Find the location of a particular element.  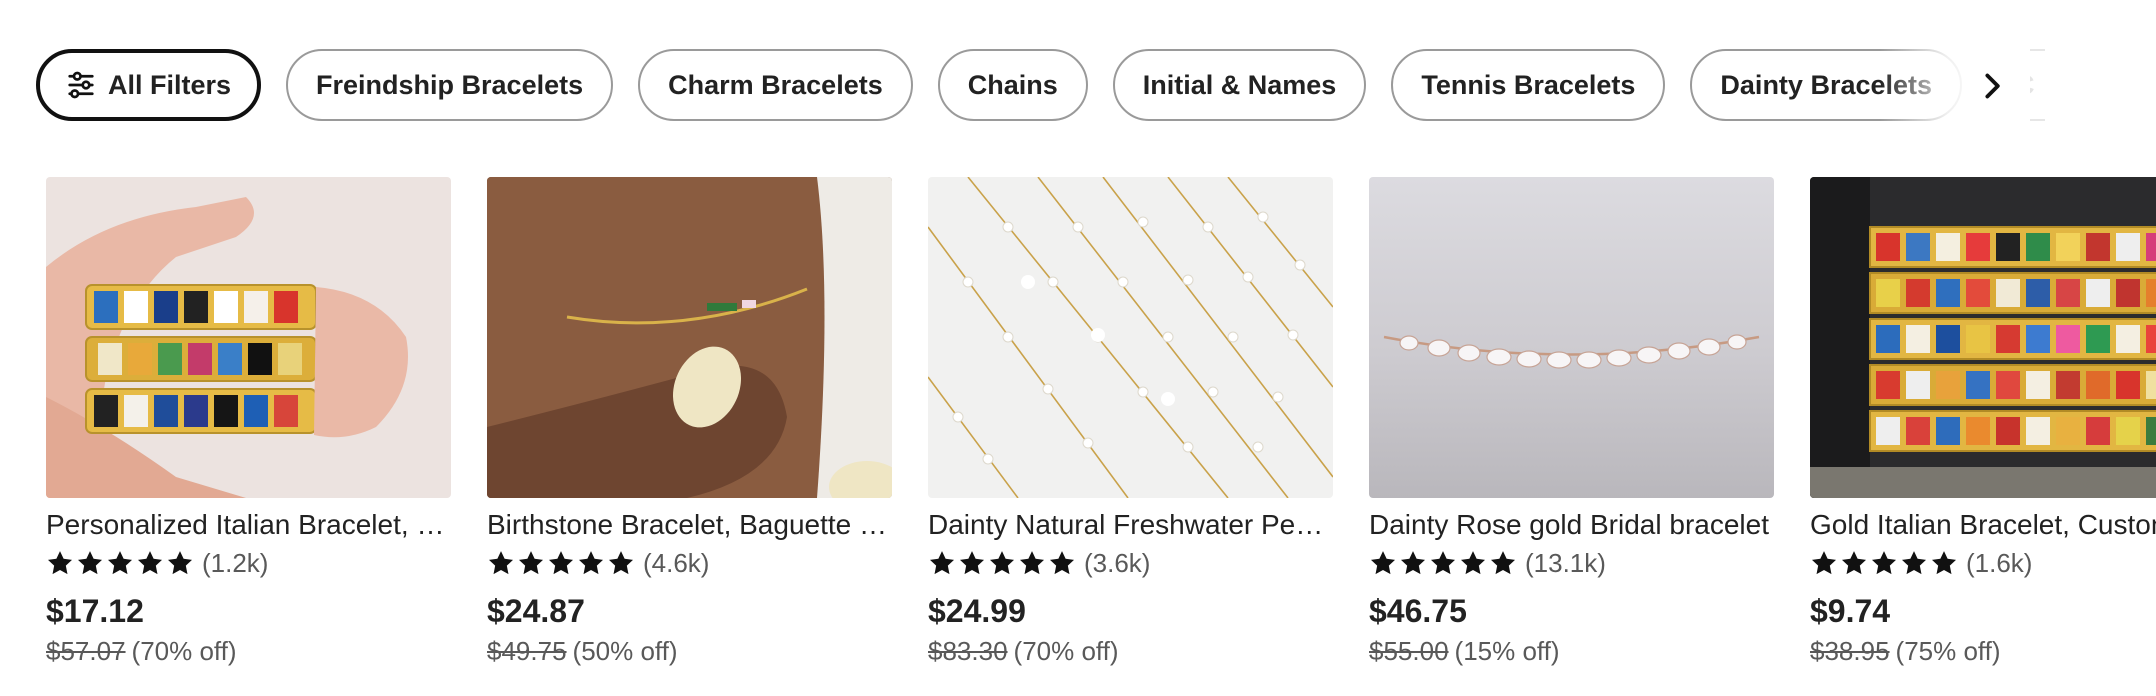

chip-charm-bracelets: Charm Bracelets is located at coordinates (775, 85).